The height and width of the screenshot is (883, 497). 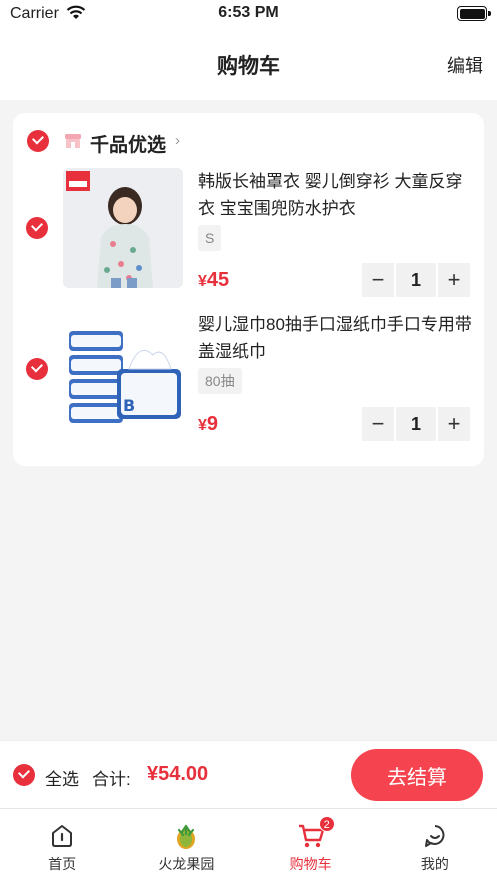 What do you see at coordinates (62, 864) in the screenshot?
I see `tab-label: 首页` at bounding box center [62, 864].